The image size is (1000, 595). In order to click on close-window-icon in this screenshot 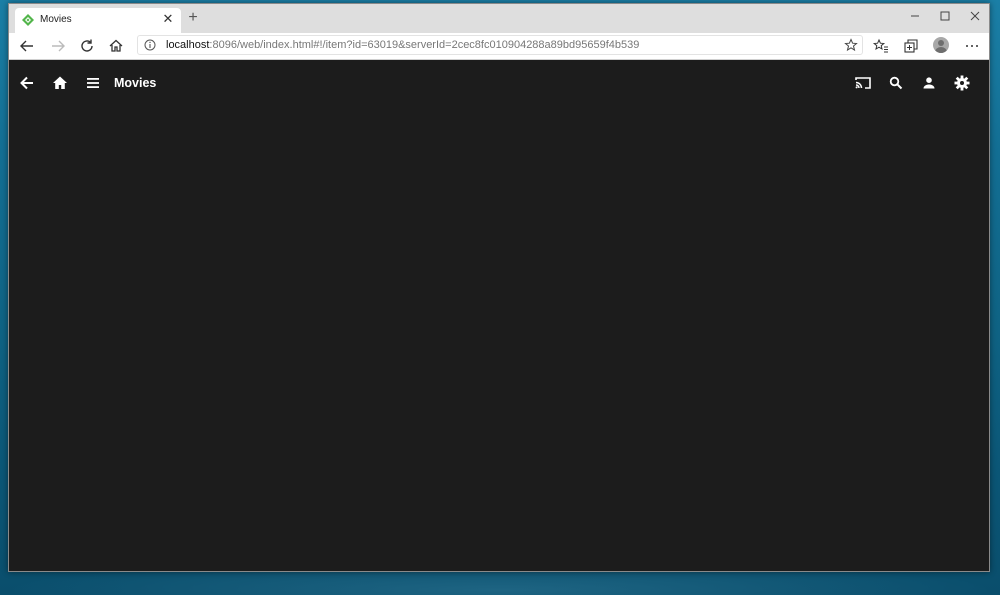, I will do `click(974, 16)`.